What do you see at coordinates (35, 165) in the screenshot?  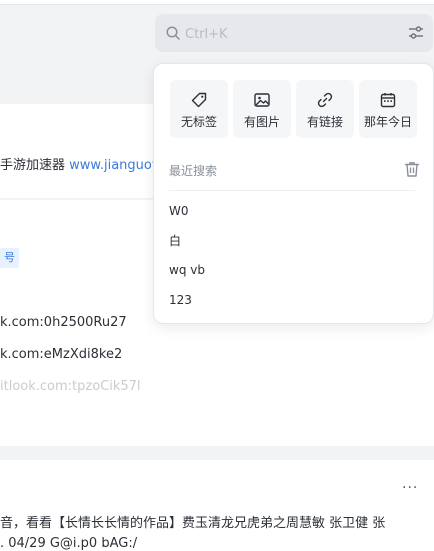 I see `memo-text-content: 手游加速器` at bounding box center [35, 165].